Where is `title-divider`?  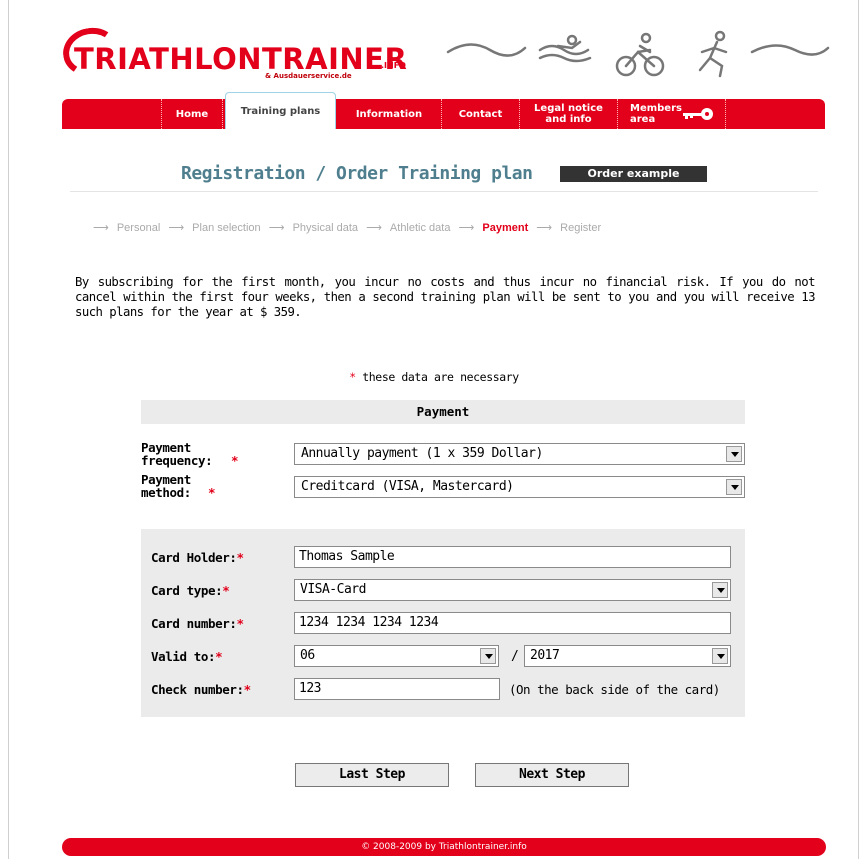
title-divider is located at coordinates (444, 191).